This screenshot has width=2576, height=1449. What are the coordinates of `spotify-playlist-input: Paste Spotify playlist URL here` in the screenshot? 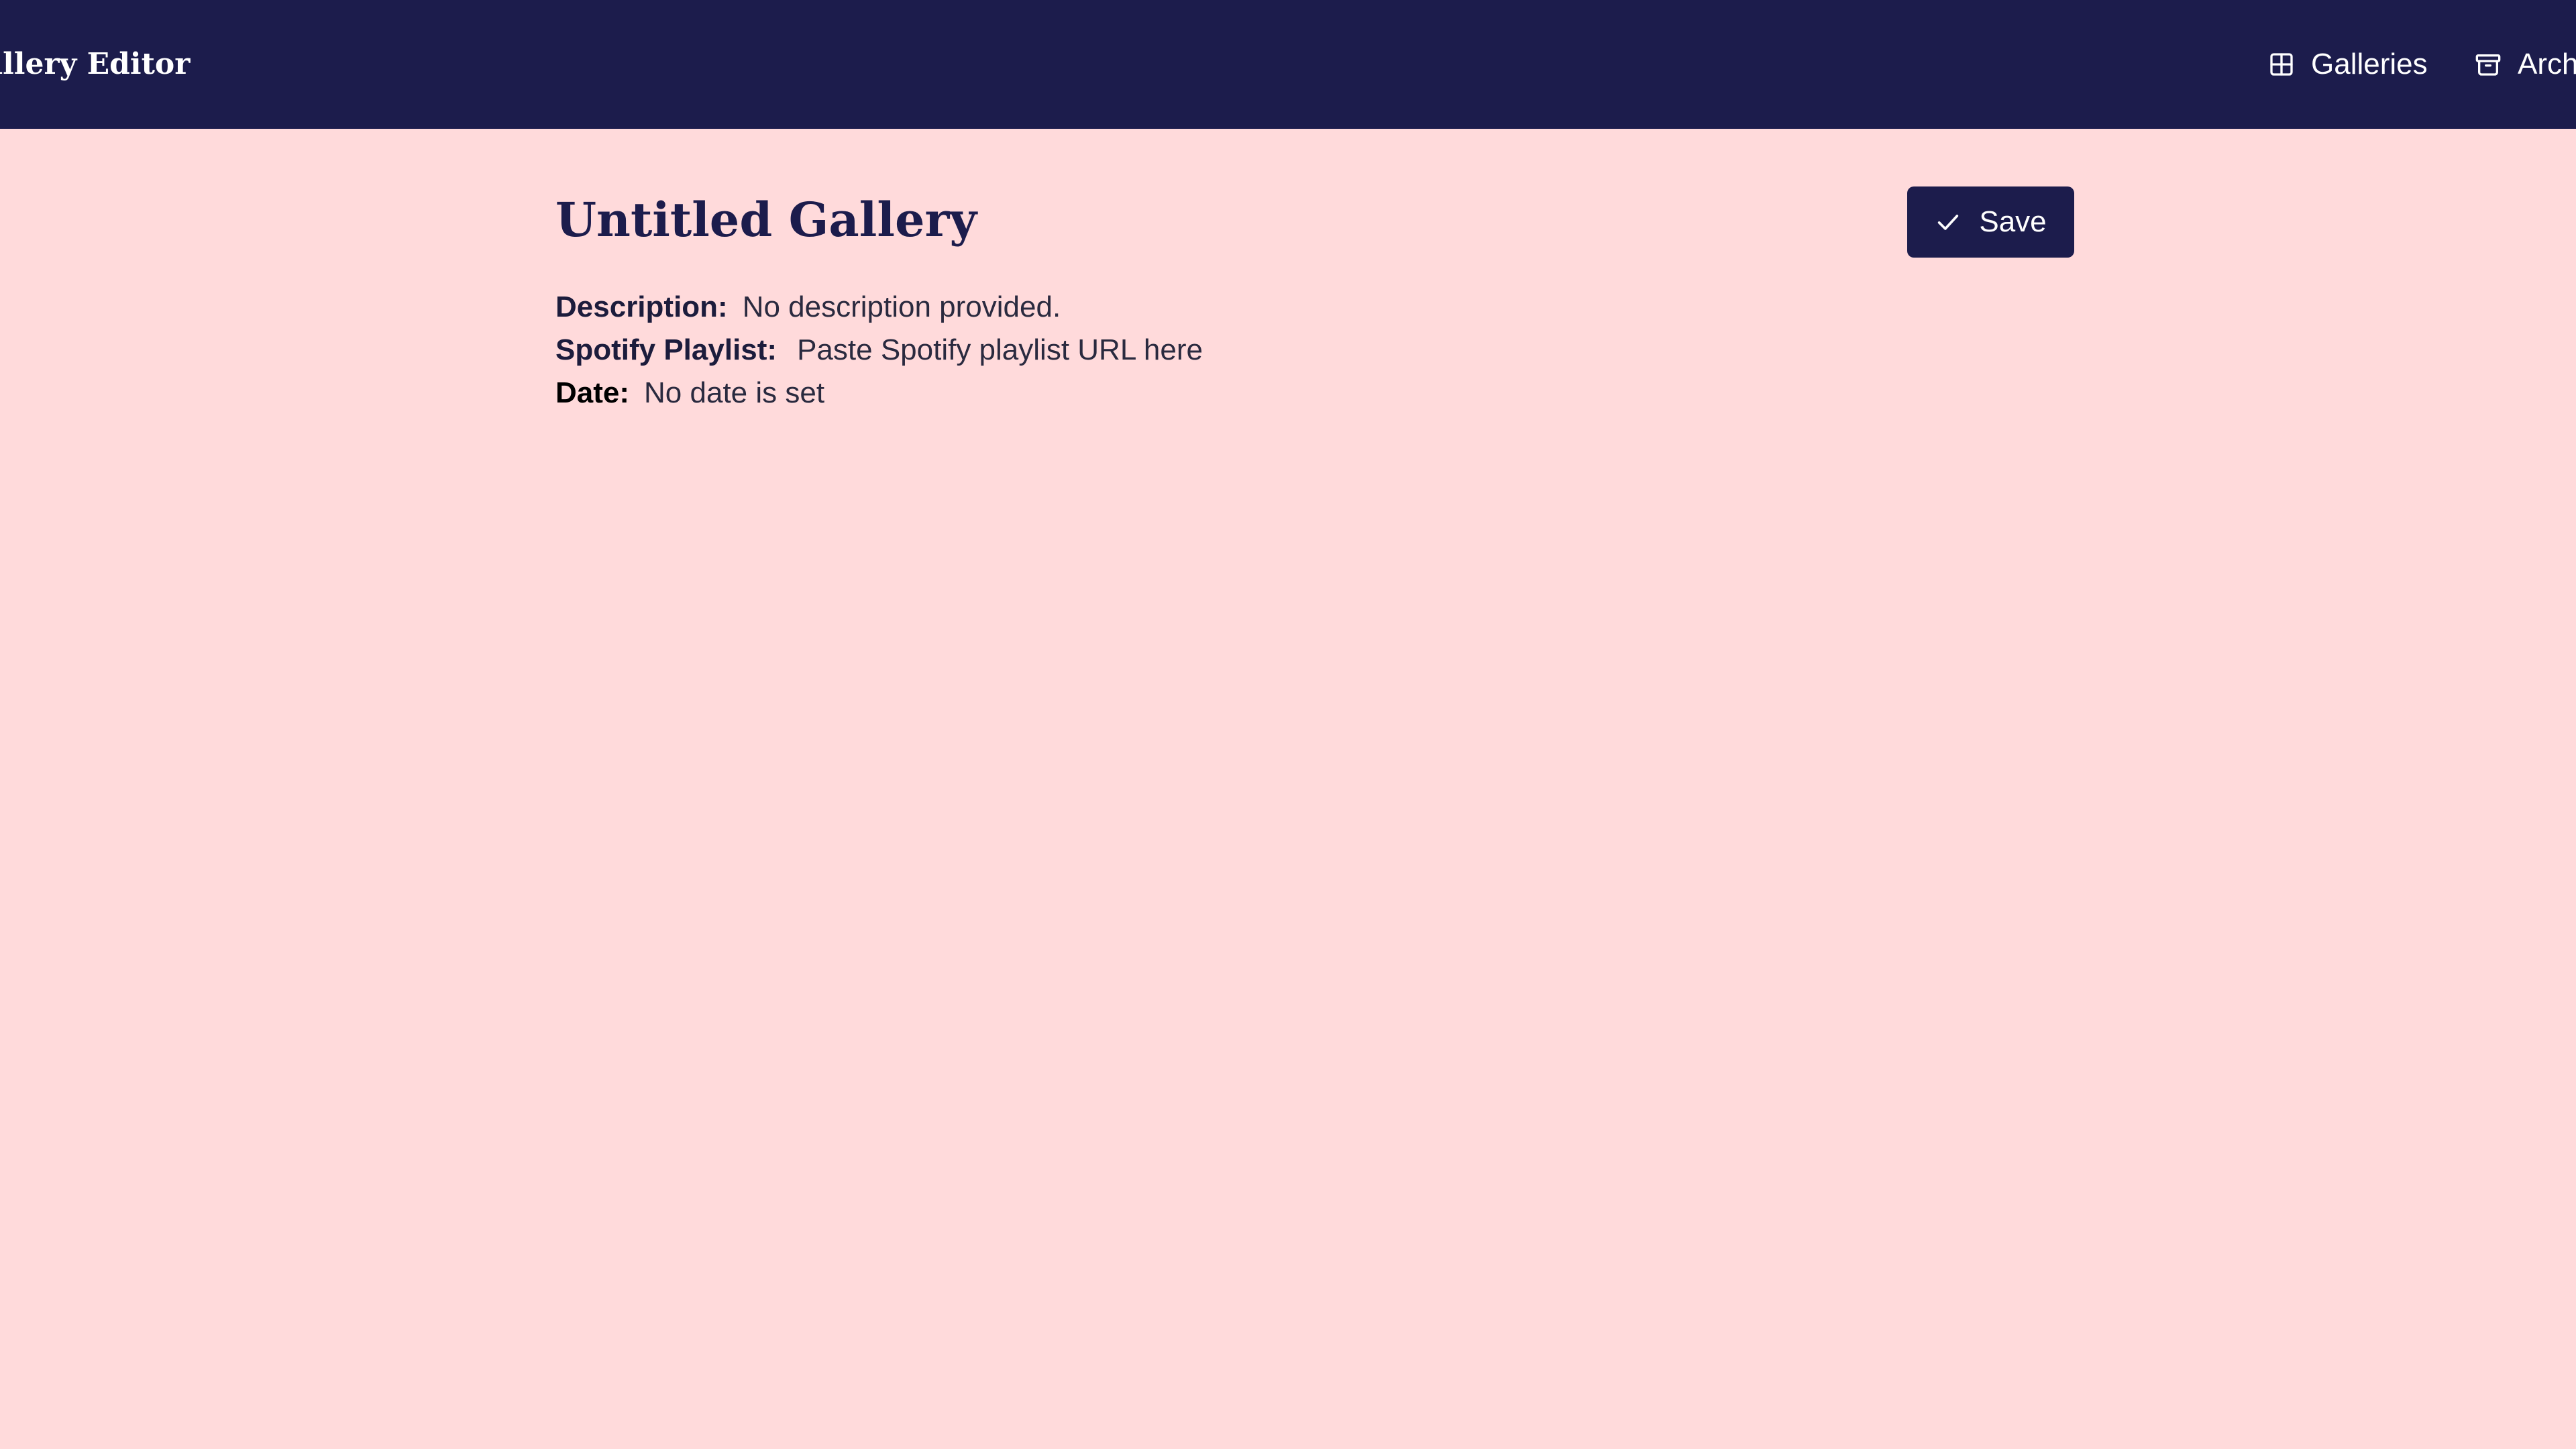 It's located at (1000, 350).